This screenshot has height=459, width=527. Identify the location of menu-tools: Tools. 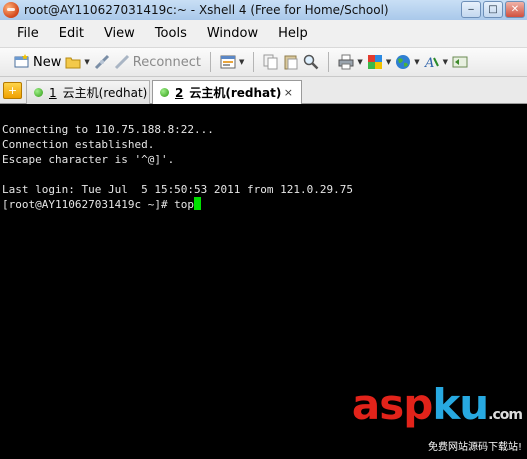
(171, 33).